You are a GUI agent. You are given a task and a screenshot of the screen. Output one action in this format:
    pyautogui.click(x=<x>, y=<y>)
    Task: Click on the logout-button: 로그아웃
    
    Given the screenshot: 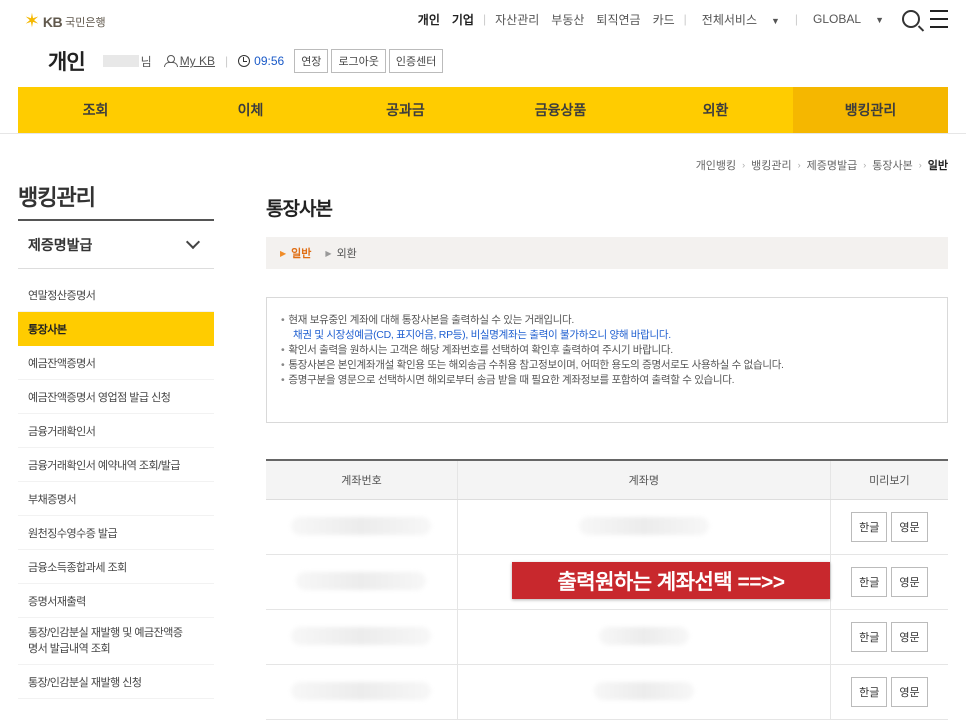 What is the action you would take?
    pyautogui.click(x=358, y=61)
    